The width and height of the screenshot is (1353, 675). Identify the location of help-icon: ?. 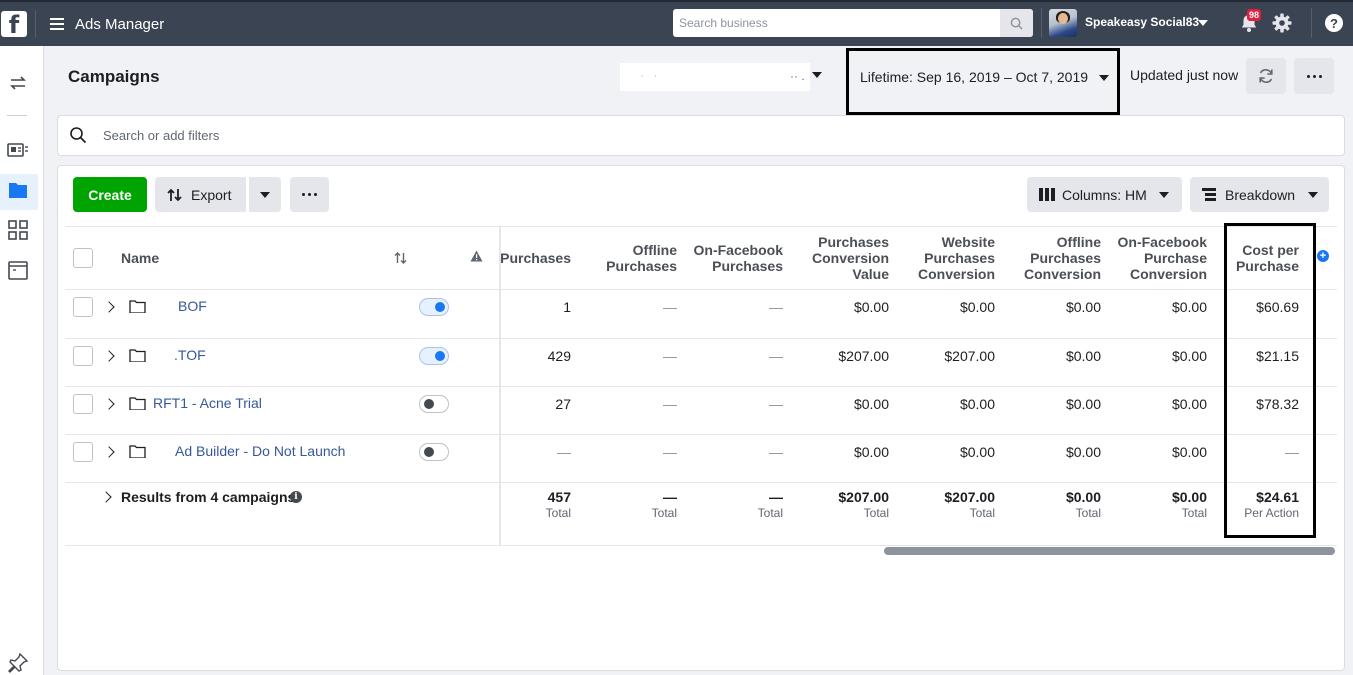
(1334, 23).